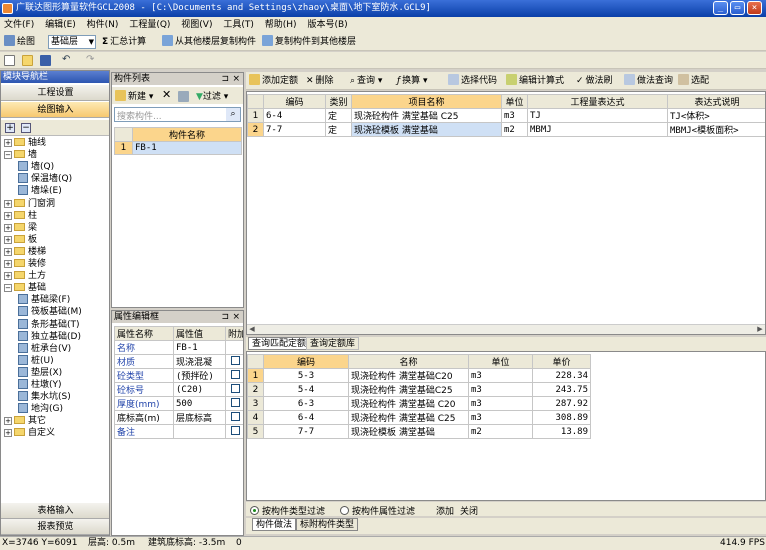 The image size is (766, 550). Describe the element at coordinates (29, 433) in the screenshot. I see `tree-folder: + 自定义` at that location.